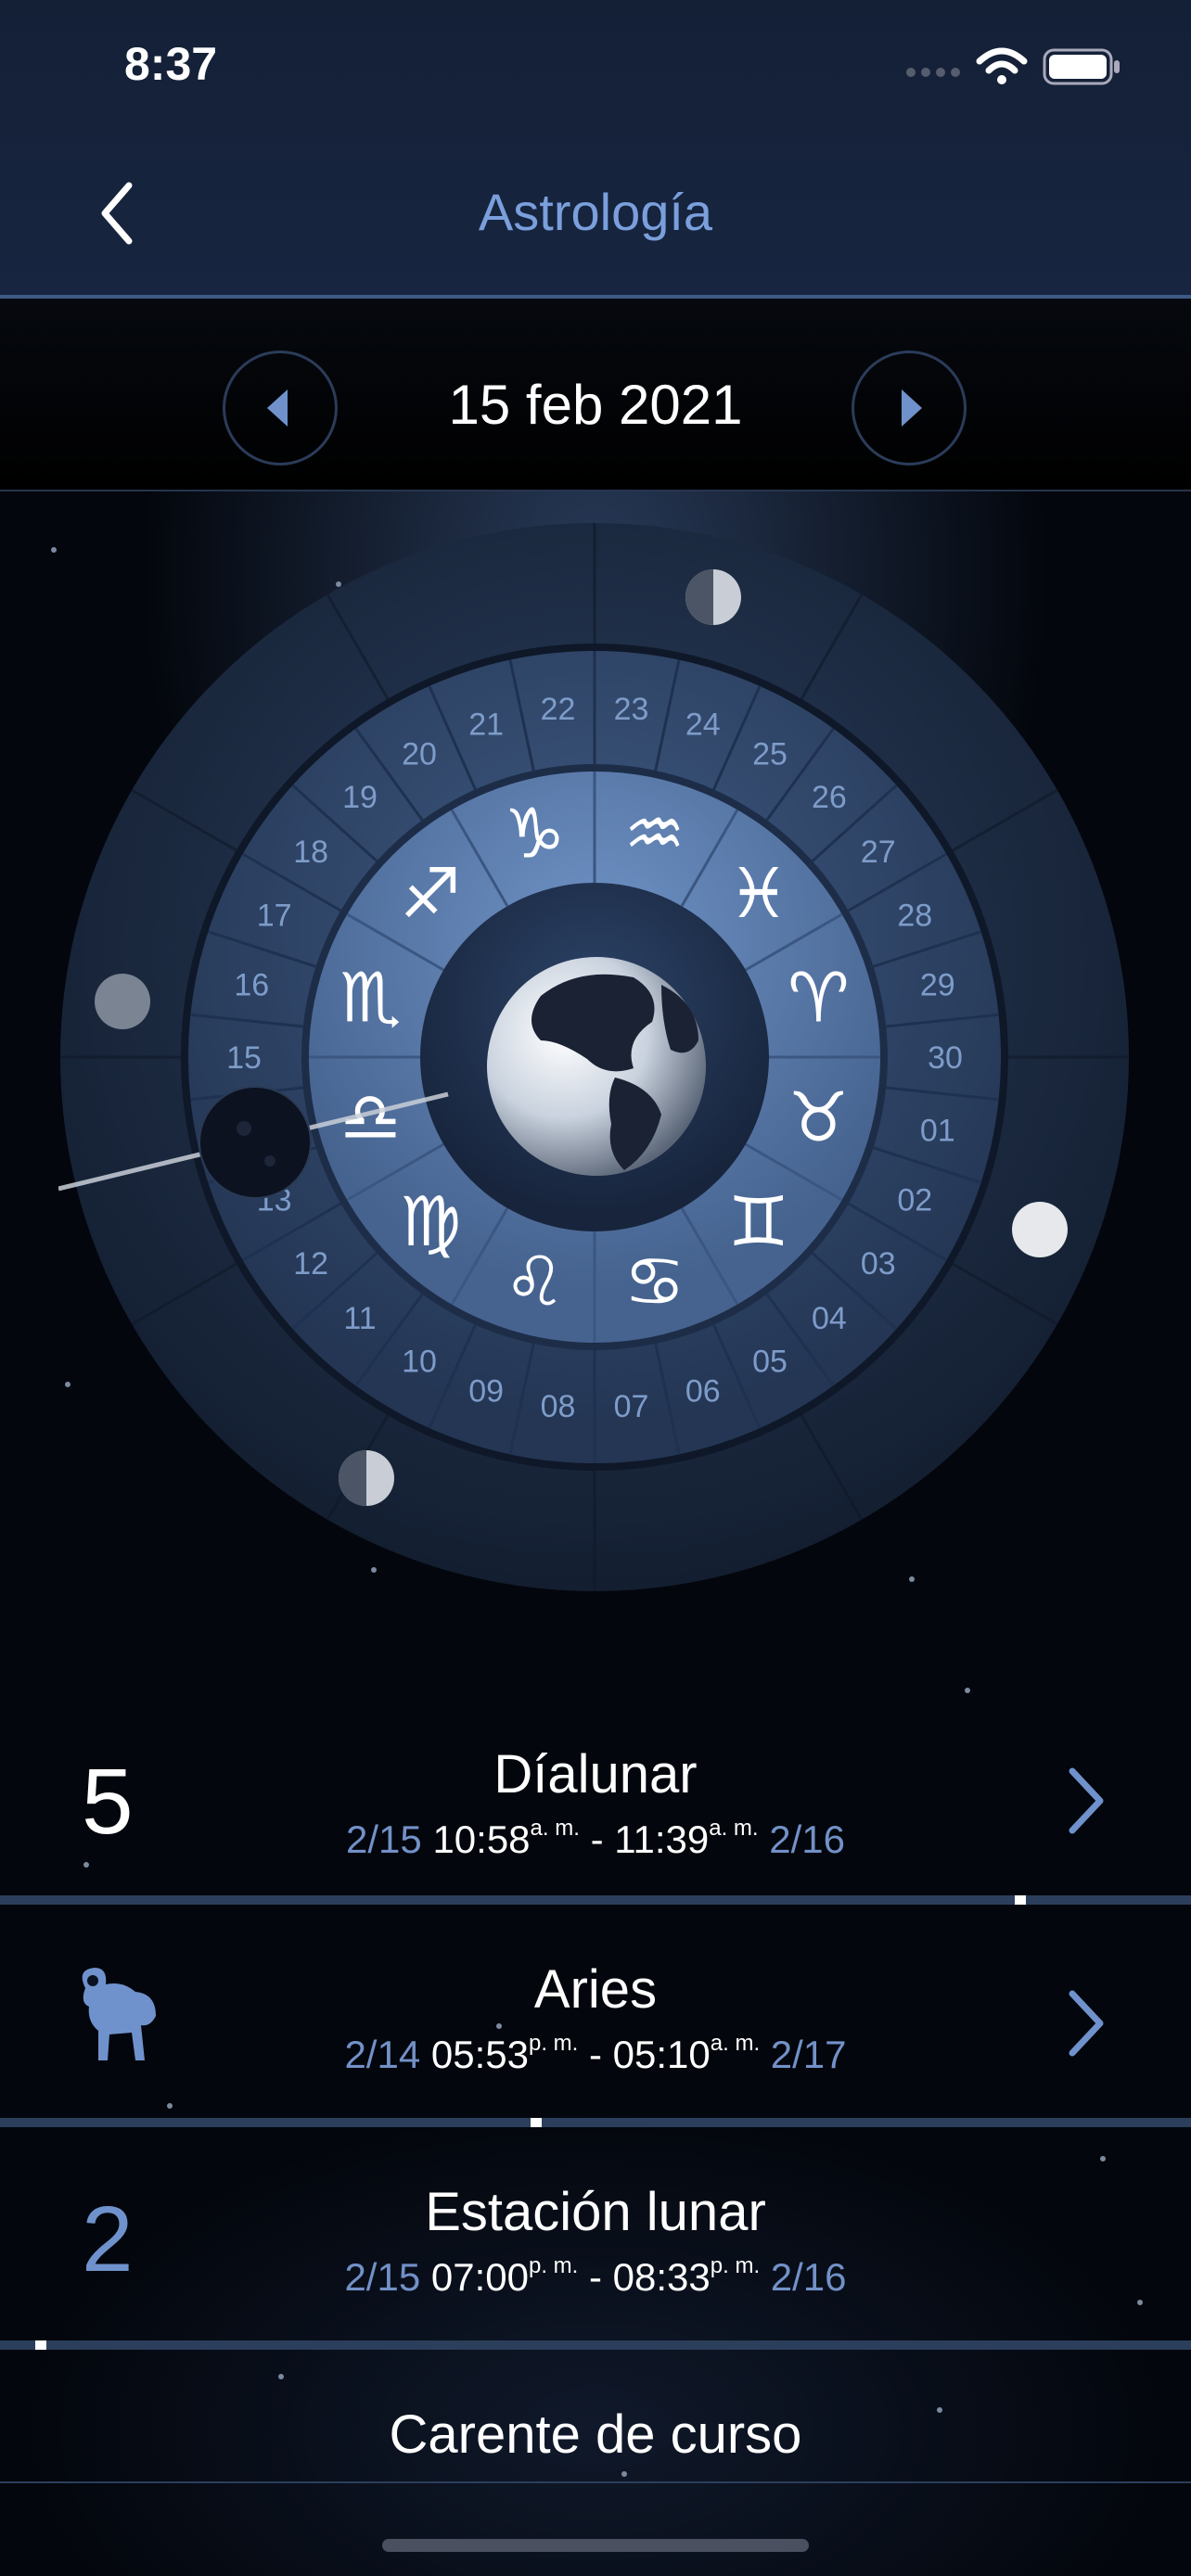  Describe the element at coordinates (595, 1990) in the screenshot. I see `moon-sign-title: Aries` at that location.